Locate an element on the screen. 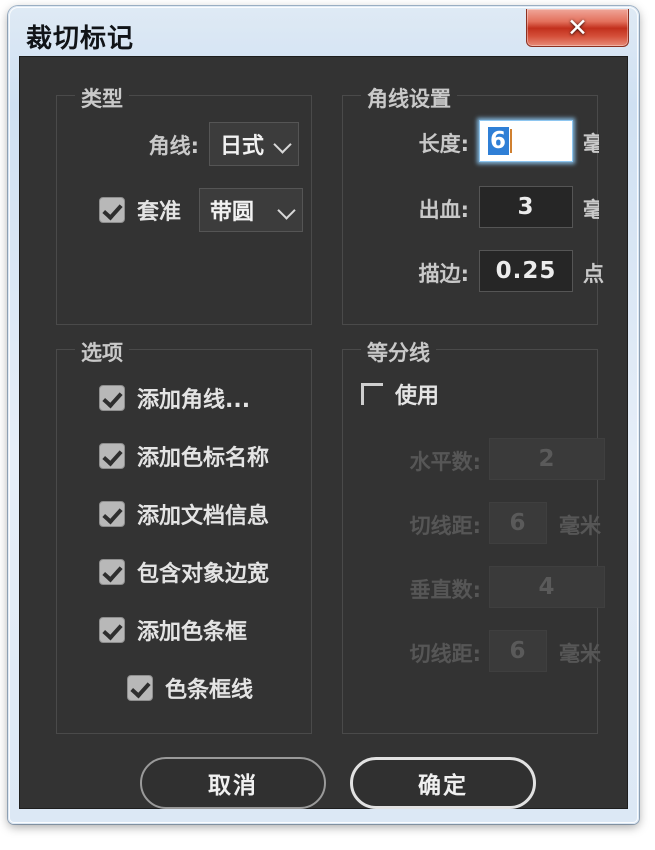 Image resolution: width=655 pixels, height=850 pixels. divider-use-checkbox: 使用 is located at coordinates (400, 394).